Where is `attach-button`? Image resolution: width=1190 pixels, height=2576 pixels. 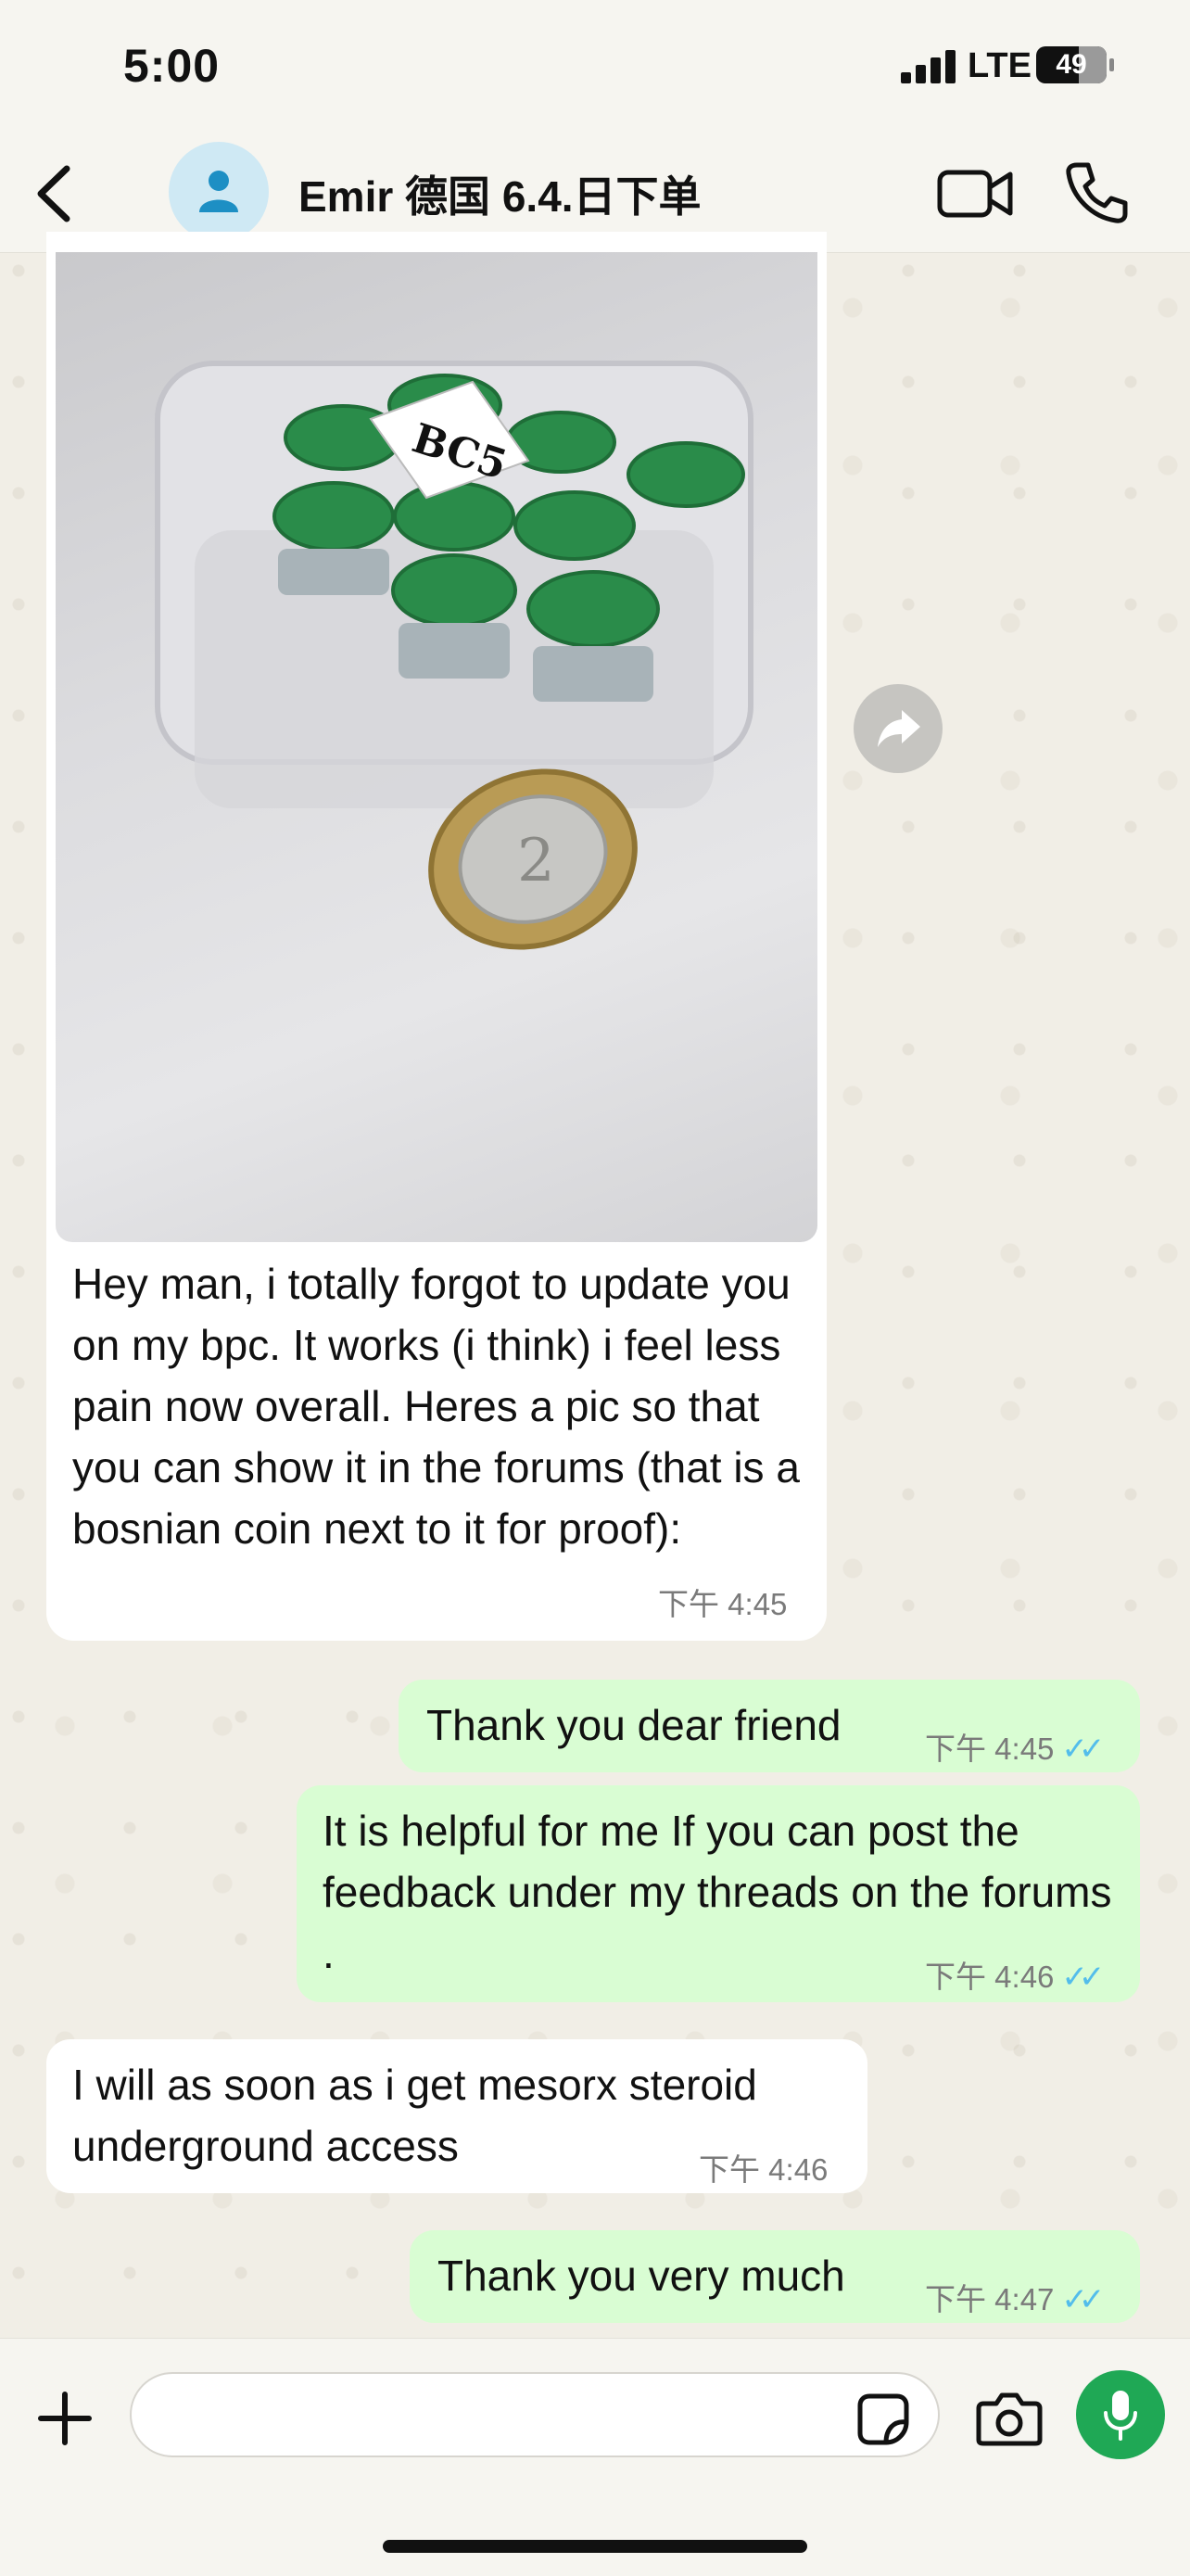
attach-button is located at coordinates (65, 2418).